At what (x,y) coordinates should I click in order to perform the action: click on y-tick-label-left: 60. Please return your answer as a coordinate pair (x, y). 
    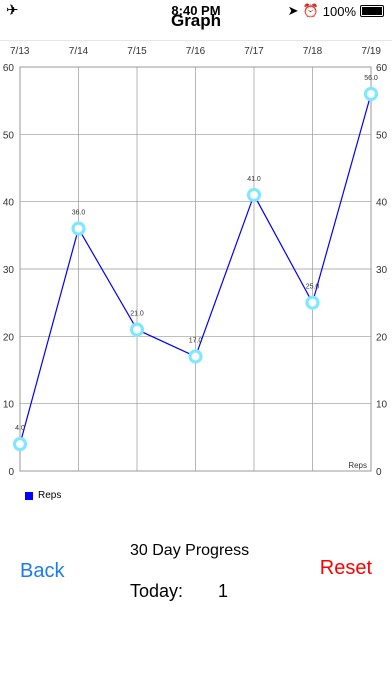
    Looking at the image, I should click on (9, 68).